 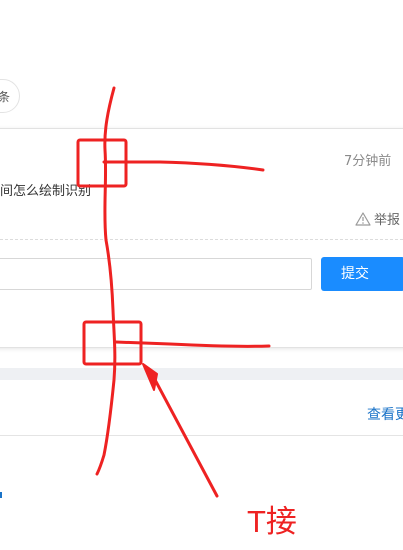 What do you see at coordinates (106, 281) in the screenshot?
I see `annotation-vertical-stroke` at bounding box center [106, 281].